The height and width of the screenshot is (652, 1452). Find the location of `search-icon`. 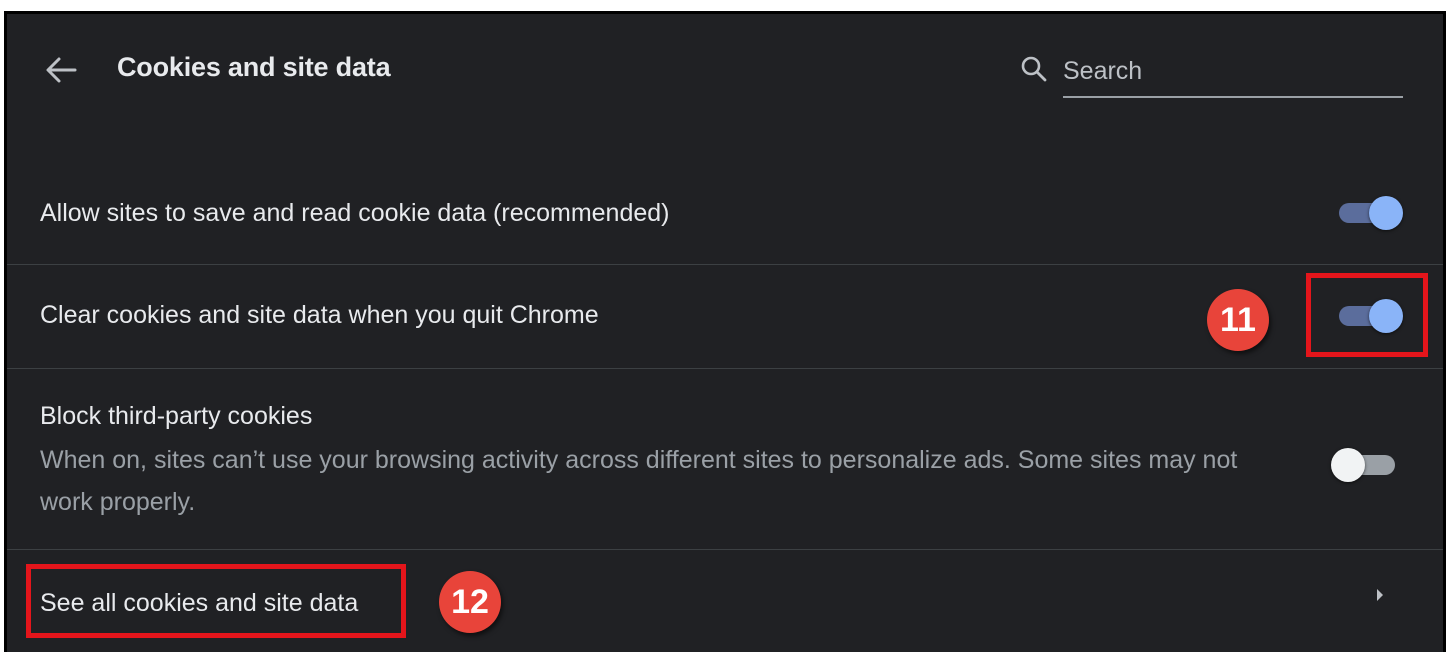

search-icon is located at coordinates (1034, 69).